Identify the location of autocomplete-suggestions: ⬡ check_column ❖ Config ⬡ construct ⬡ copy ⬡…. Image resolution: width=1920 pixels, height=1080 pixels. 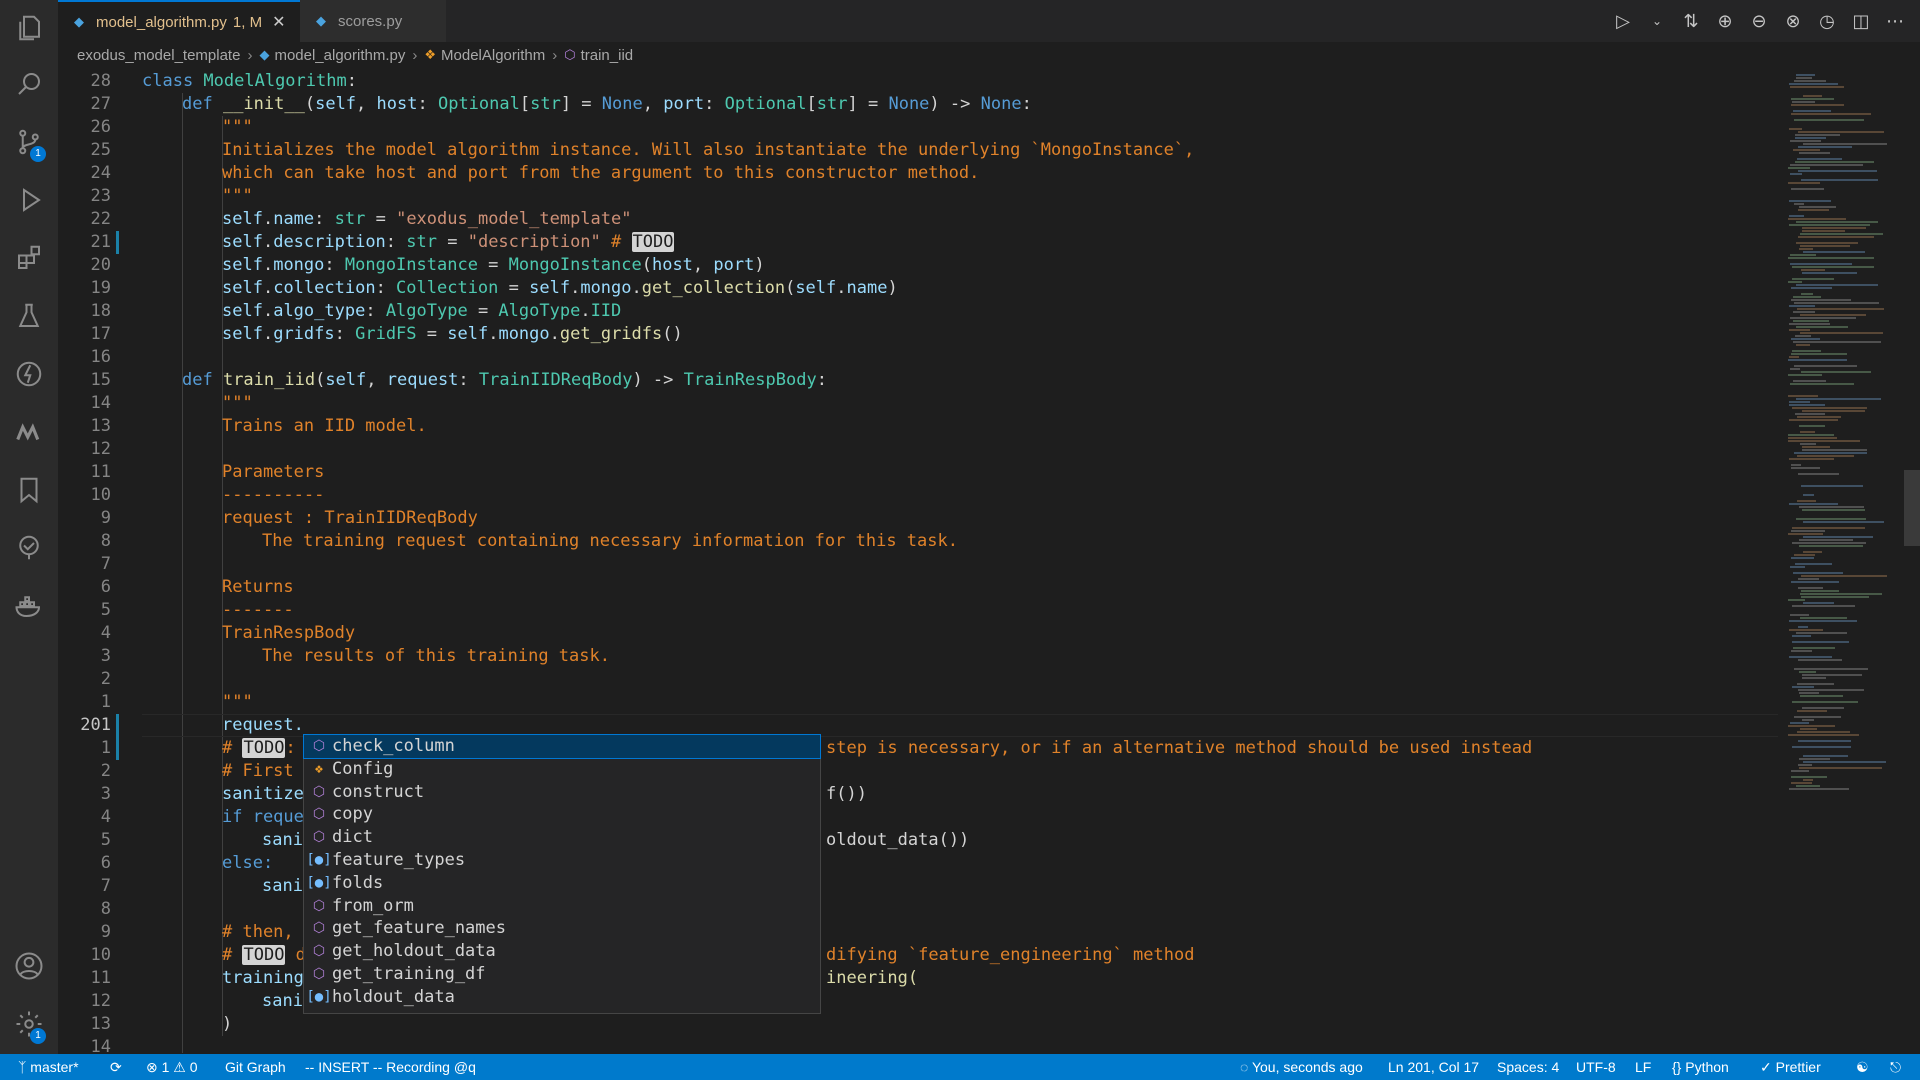
(562, 874).